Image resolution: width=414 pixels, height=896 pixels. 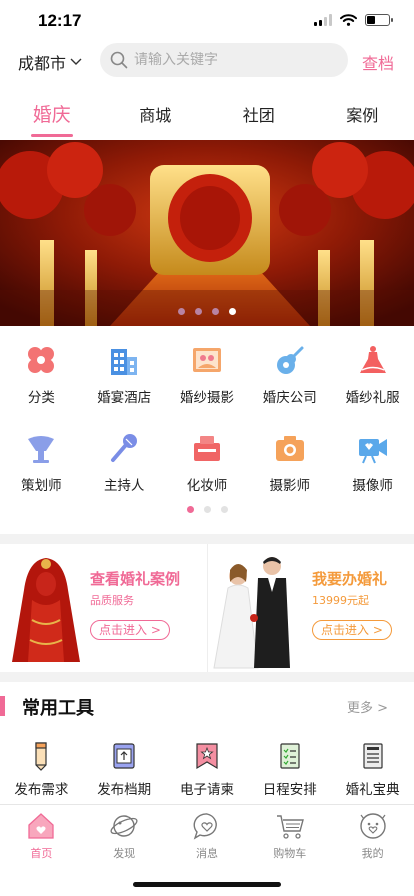 What do you see at coordinates (367, 706) in the screenshot?
I see `tools-more-link: 更多 >` at bounding box center [367, 706].